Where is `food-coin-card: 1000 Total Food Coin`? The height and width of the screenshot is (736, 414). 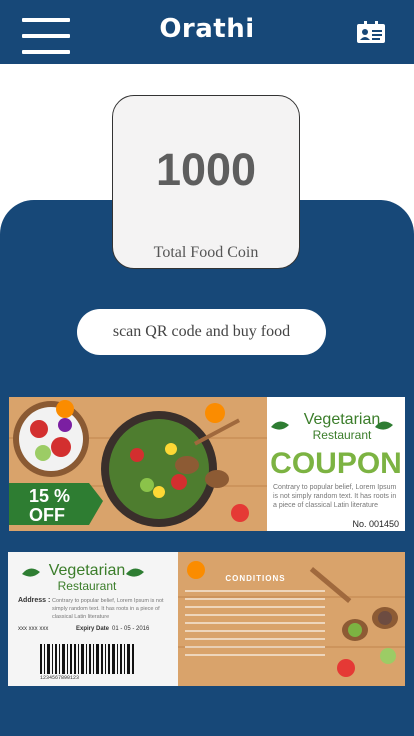 food-coin-card: 1000 Total Food Coin is located at coordinates (206, 182).